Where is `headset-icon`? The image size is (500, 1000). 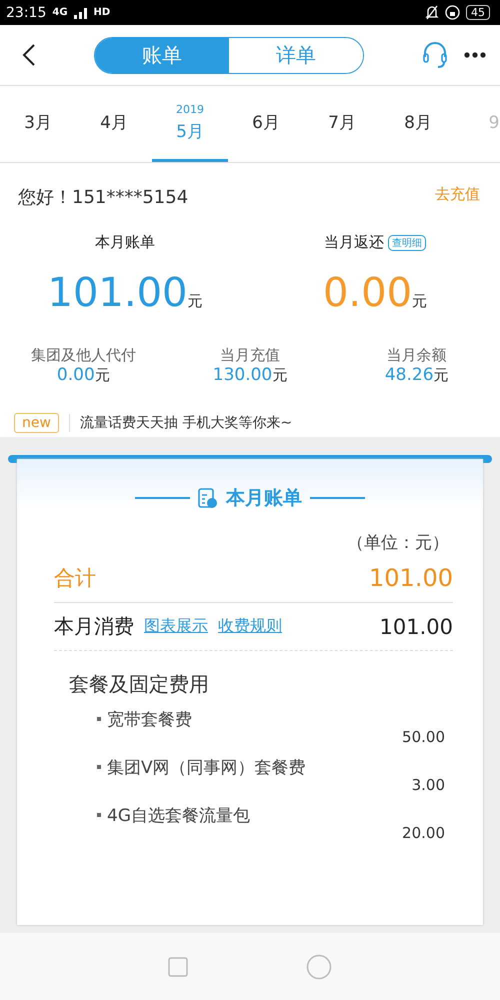
headset-icon is located at coordinates (435, 55).